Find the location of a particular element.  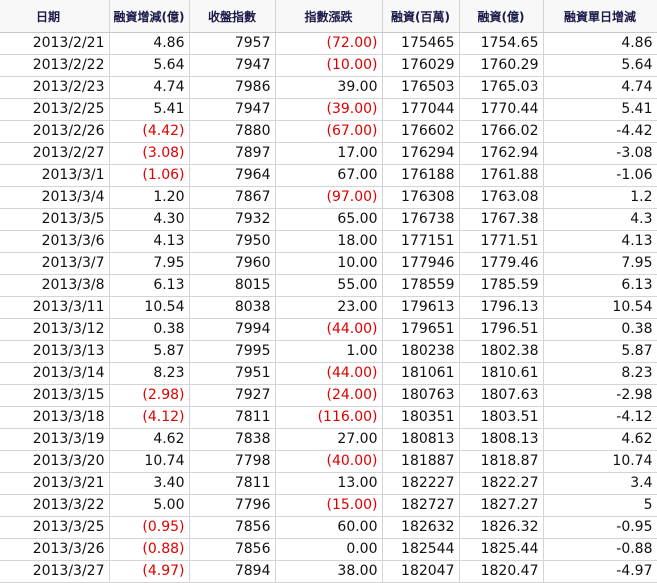

margin-change-cell: (0.95) is located at coordinates (149, 527).